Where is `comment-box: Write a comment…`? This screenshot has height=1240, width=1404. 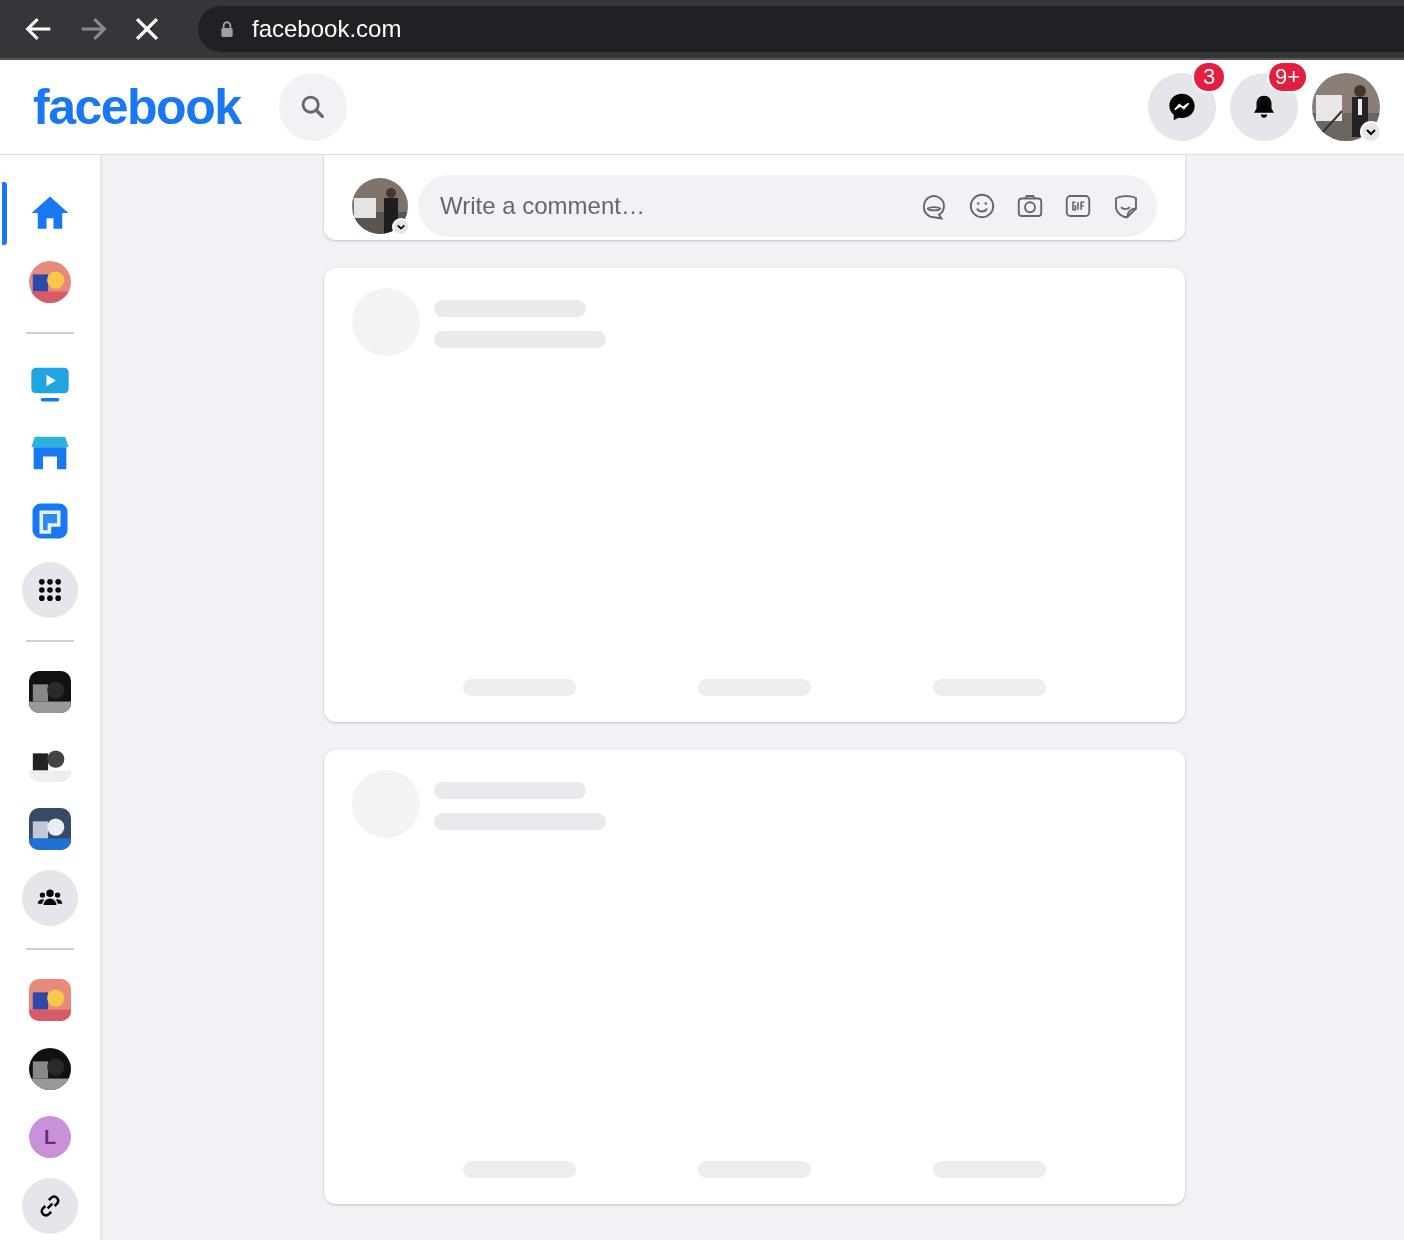
comment-box: Write a comment… is located at coordinates (787, 206).